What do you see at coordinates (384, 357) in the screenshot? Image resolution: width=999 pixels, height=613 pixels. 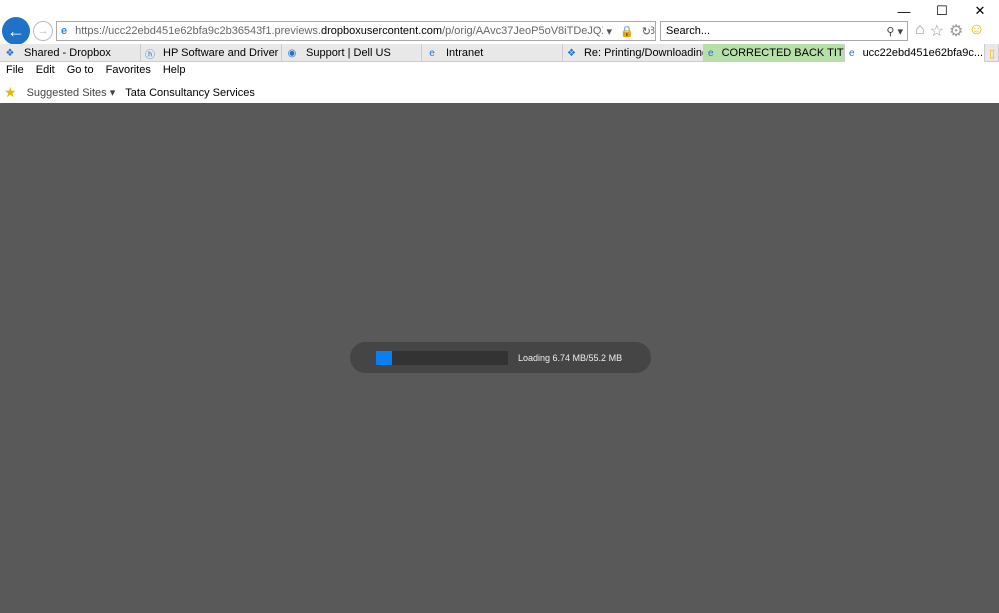 I see `progress-fill` at bounding box center [384, 357].